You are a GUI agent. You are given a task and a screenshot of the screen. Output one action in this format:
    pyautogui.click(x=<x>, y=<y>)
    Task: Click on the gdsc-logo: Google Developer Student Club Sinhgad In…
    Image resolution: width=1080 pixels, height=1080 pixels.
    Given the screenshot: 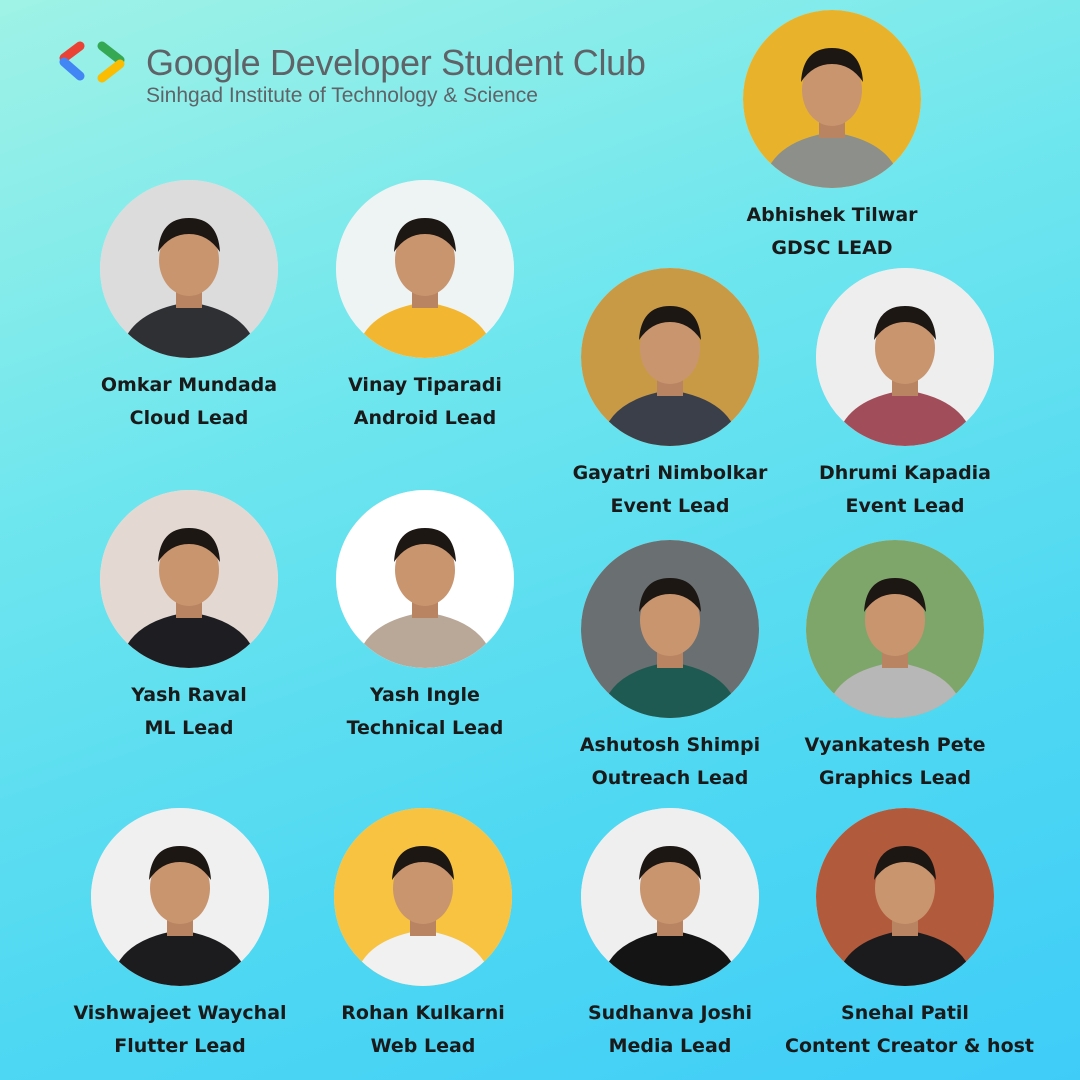 What is the action you would take?
    pyautogui.click(x=358, y=74)
    